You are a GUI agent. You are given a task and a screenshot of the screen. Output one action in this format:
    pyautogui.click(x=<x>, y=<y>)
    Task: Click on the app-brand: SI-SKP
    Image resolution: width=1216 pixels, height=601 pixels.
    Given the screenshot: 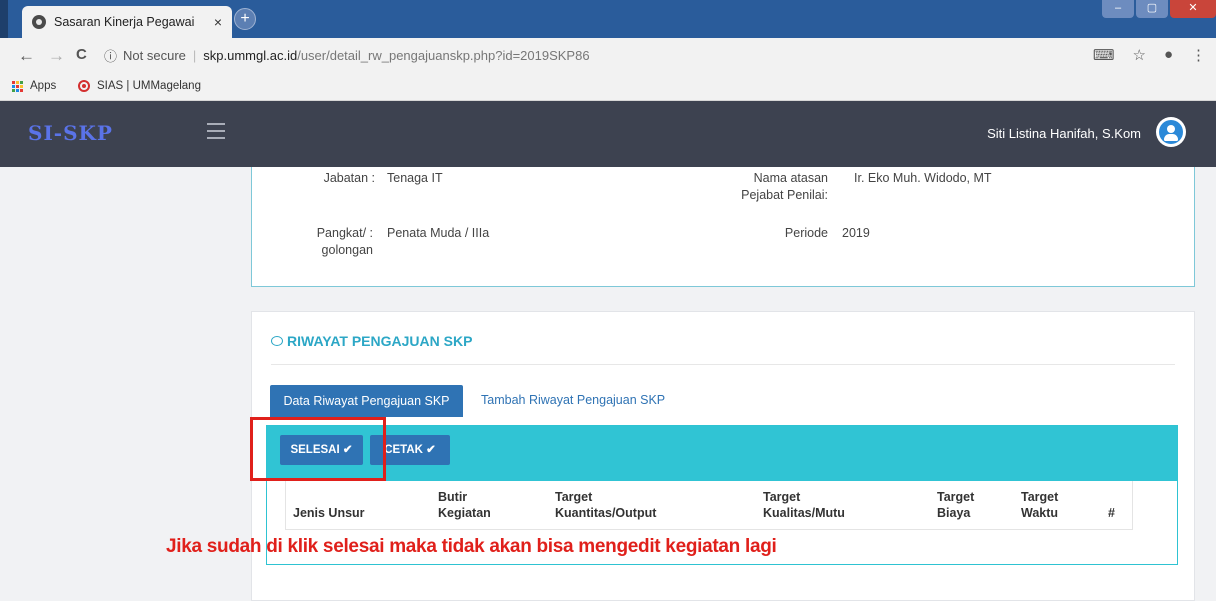 What is the action you would take?
    pyautogui.click(x=70, y=133)
    